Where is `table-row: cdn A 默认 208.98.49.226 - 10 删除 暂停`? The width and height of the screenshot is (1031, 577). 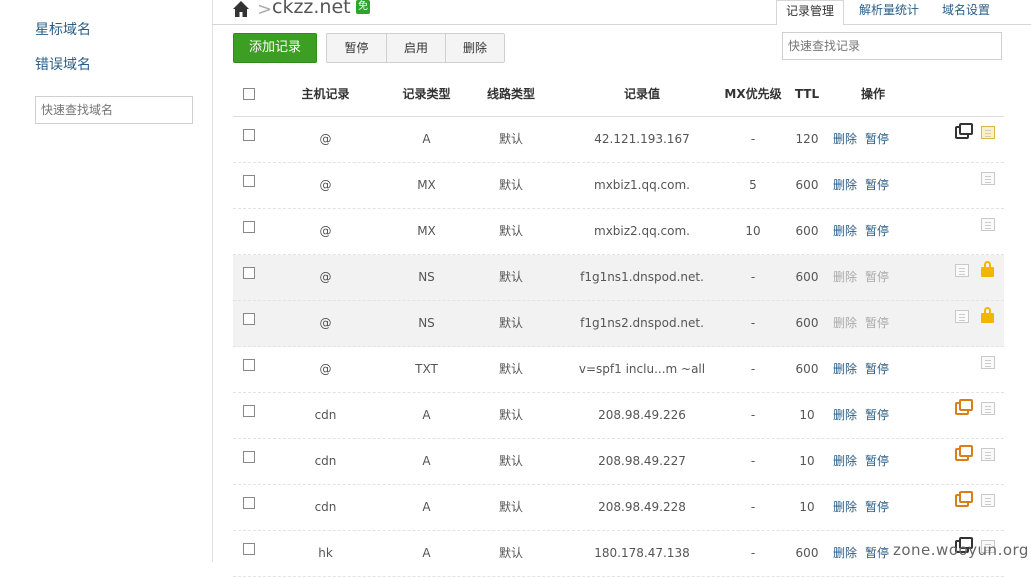
table-row: cdn A 默认 208.98.49.226 - 10 删除 暂停 is located at coordinates (618, 416).